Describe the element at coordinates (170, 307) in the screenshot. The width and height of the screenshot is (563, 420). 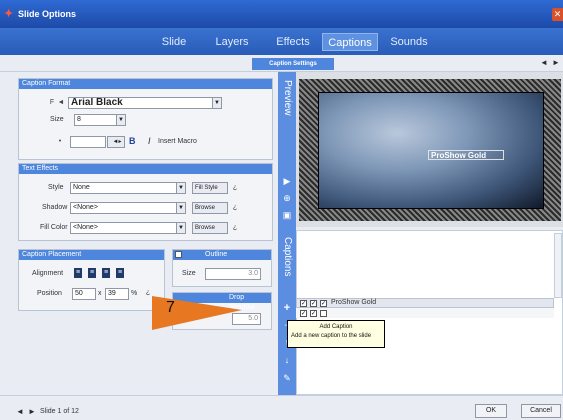
I see `callout-number: 7` at that location.